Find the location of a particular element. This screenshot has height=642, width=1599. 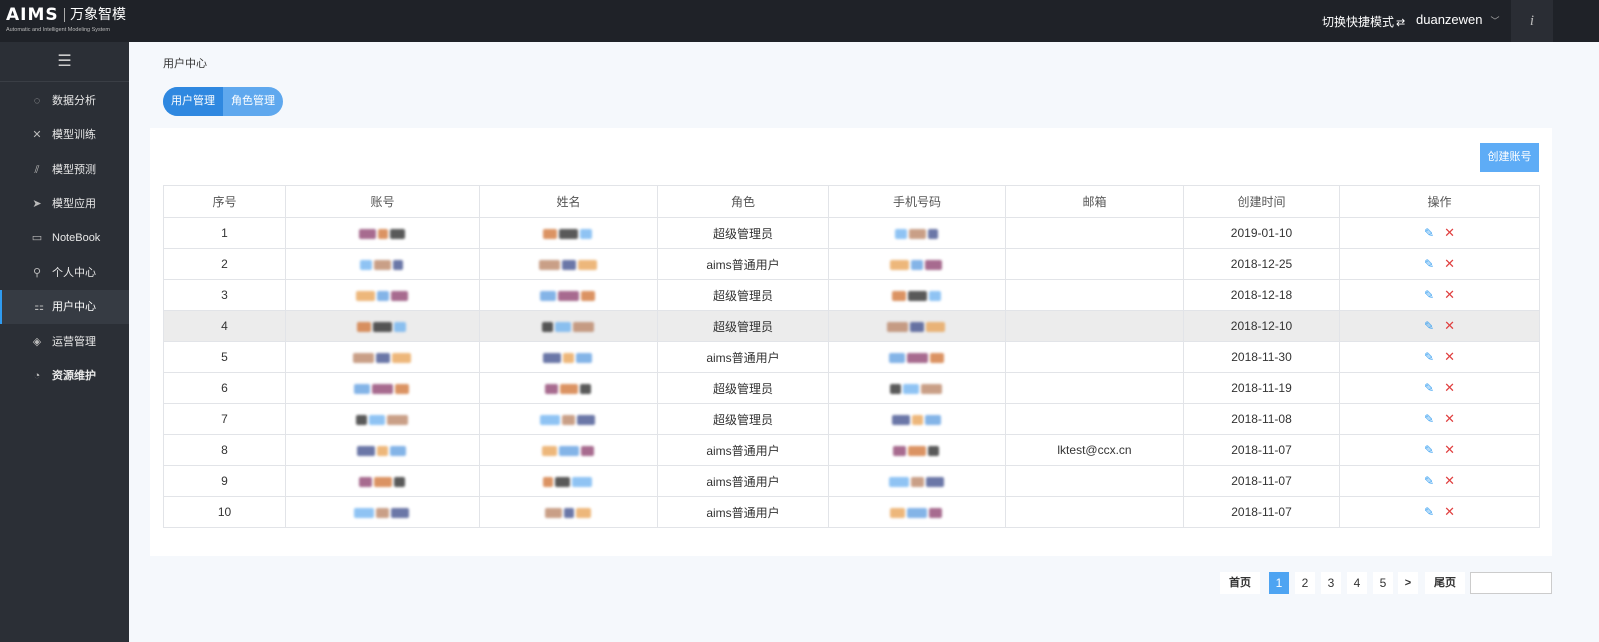

notebook-icon: ▭ is located at coordinates (37, 238).